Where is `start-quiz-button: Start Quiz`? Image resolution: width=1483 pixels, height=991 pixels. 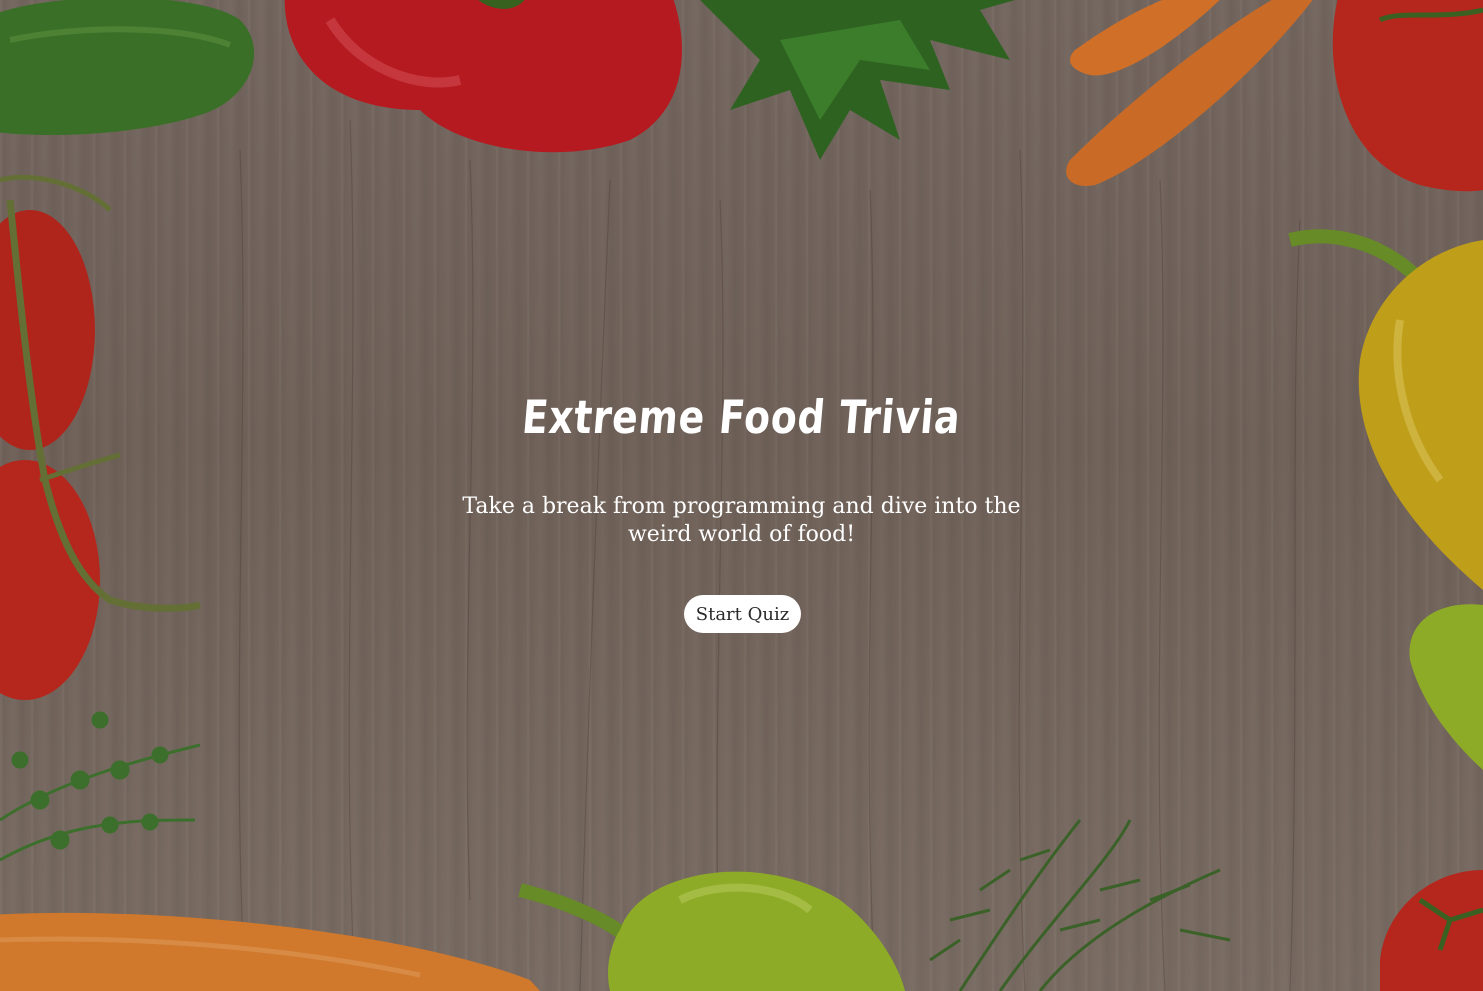 start-quiz-button: Start Quiz is located at coordinates (742, 614).